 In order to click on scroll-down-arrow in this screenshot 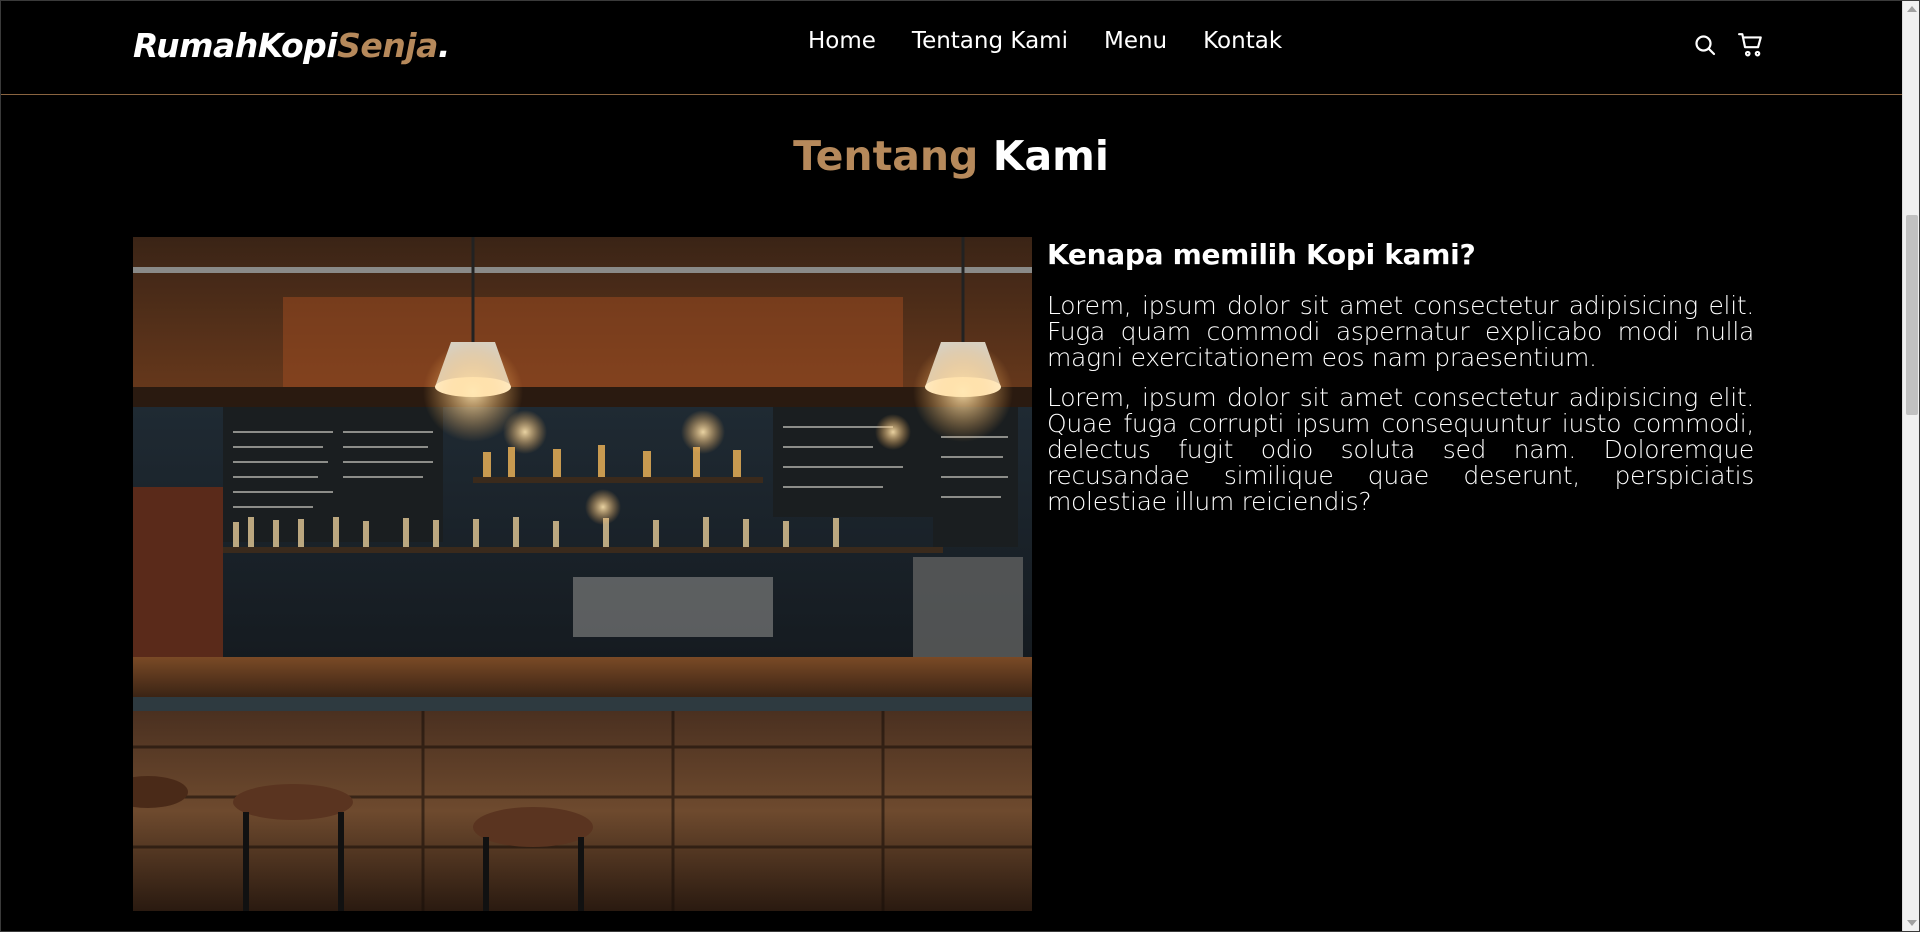, I will do `click(1912, 923)`.